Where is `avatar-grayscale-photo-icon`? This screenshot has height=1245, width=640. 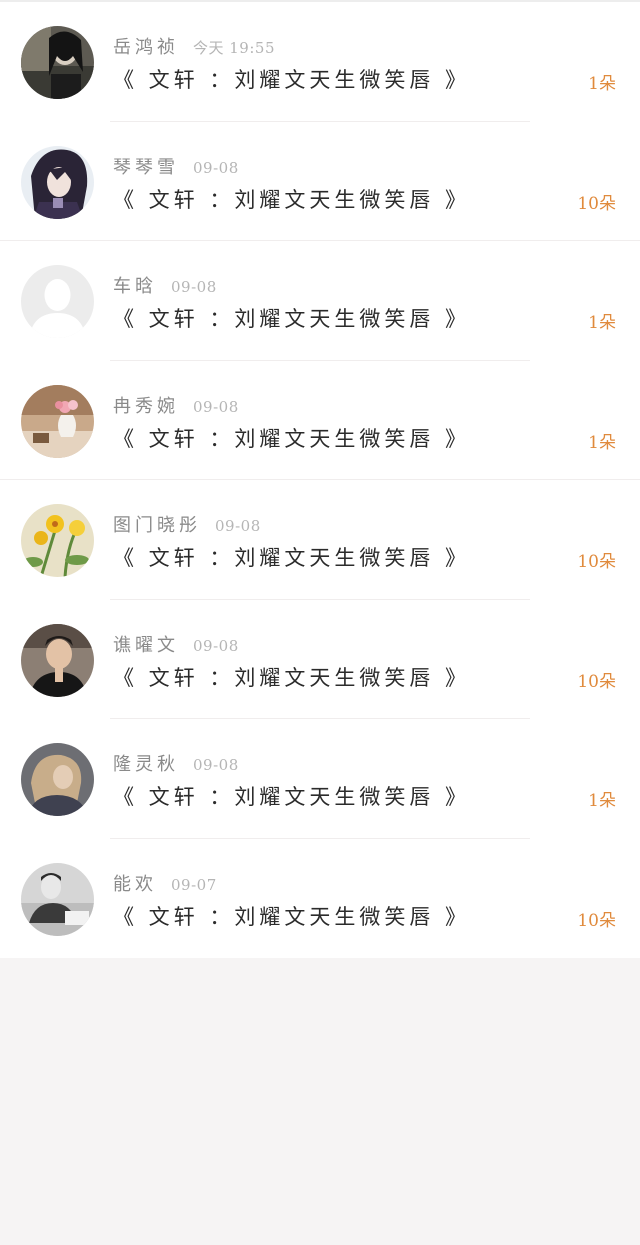 avatar-grayscale-photo-icon is located at coordinates (57, 899).